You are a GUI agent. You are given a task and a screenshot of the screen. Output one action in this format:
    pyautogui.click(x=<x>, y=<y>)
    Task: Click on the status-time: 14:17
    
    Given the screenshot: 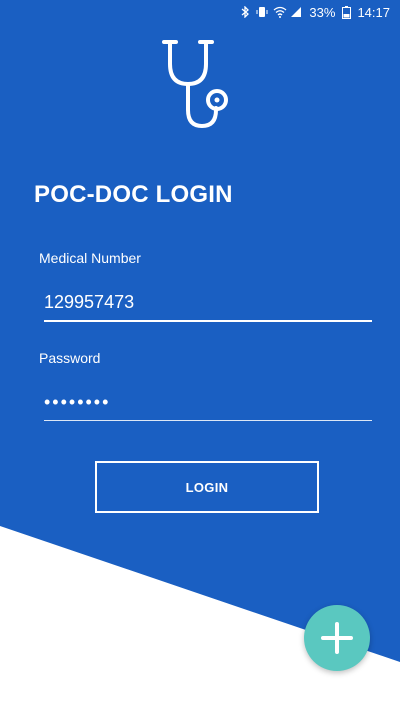 What is the action you would take?
    pyautogui.click(x=373, y=12)
    